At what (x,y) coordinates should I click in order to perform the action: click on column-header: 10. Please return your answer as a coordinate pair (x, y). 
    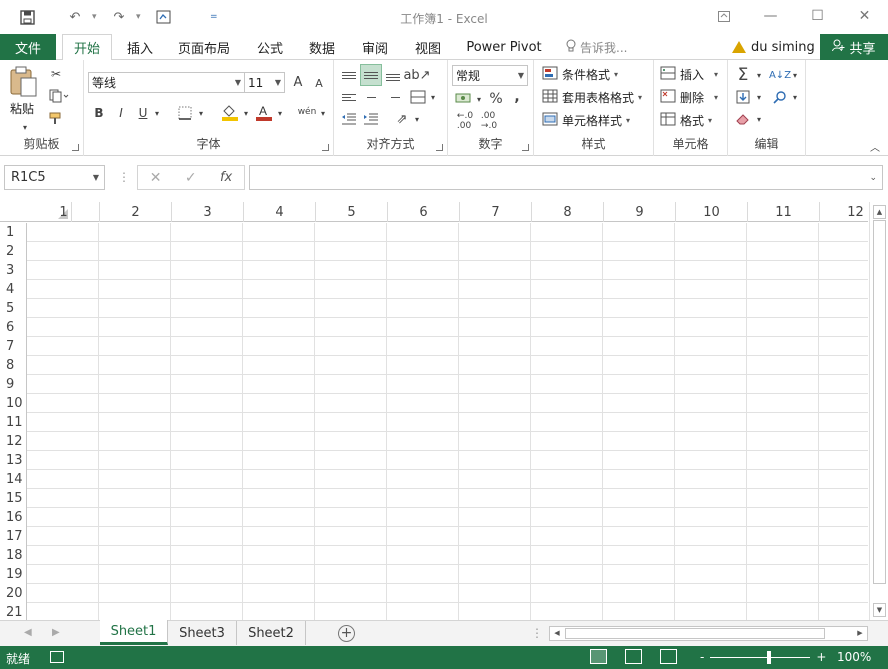
    Looking at the image, I should click on (712, 212).